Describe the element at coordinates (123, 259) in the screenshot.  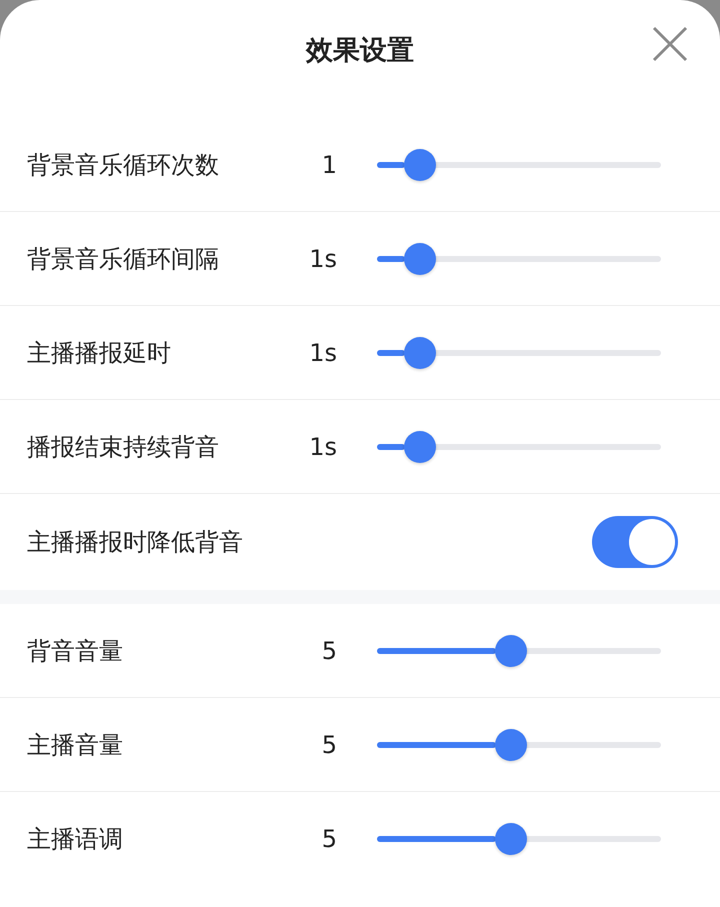
I see `setting-label: 背景音乐循环间隔` at that location.